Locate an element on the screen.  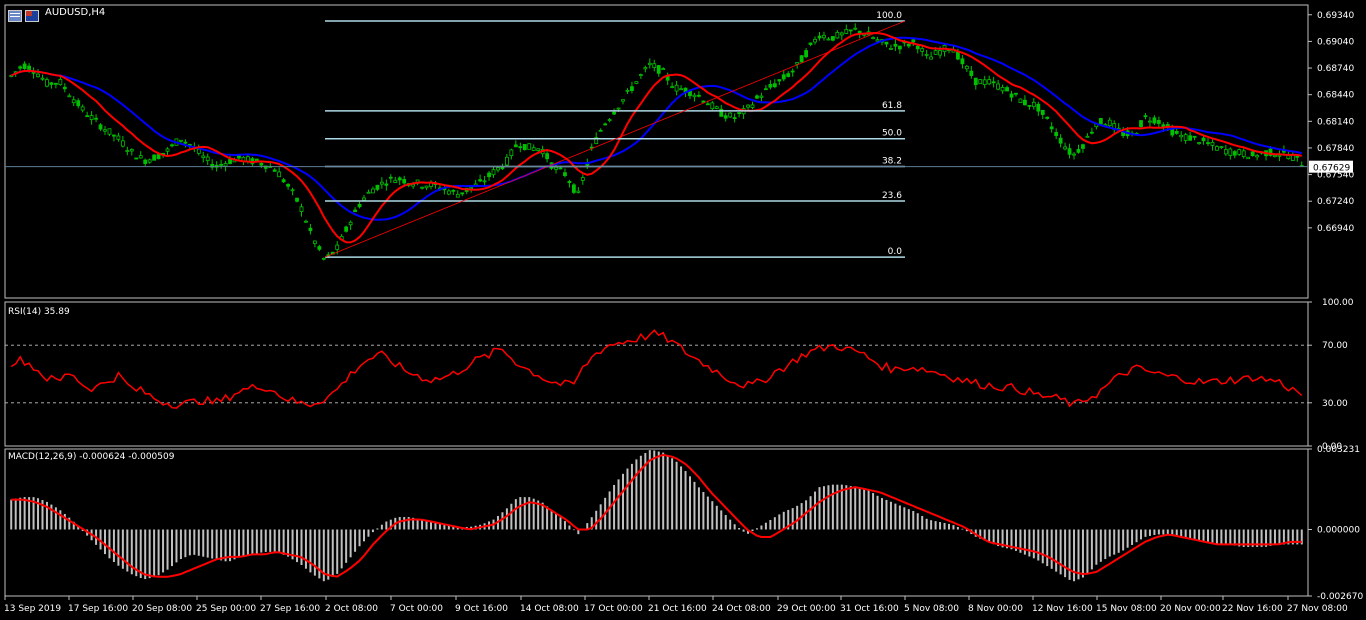
macd-tick-label: 0.000000 is located at coordinates (1338, 530).